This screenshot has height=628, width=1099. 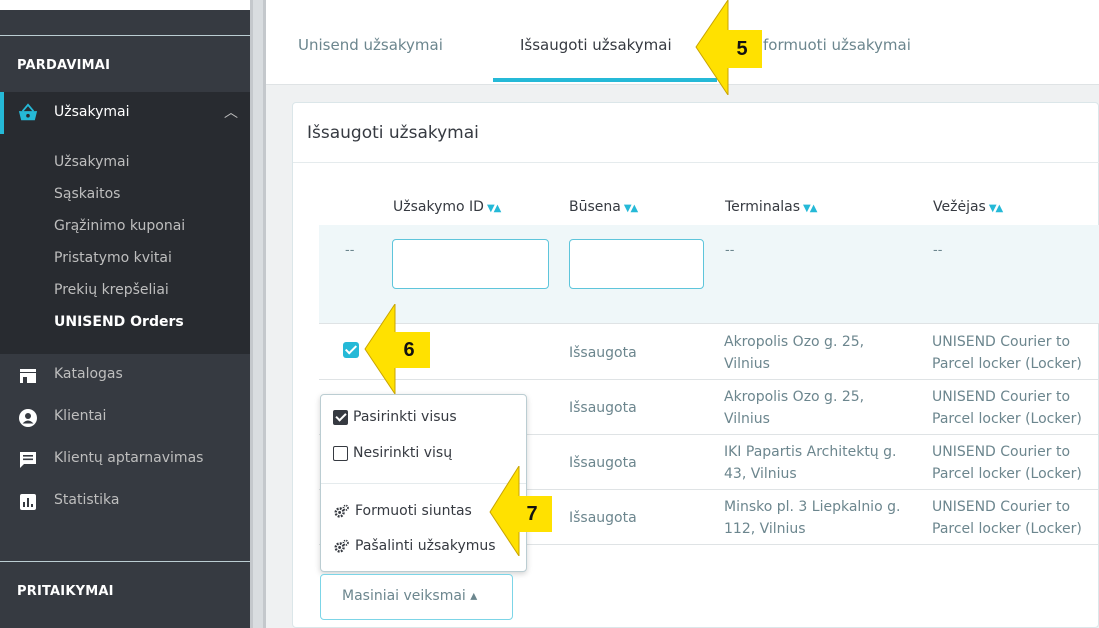 I want to click on tab-unisend-orders: Unisend užsakymai, so click(x=370, y=45).